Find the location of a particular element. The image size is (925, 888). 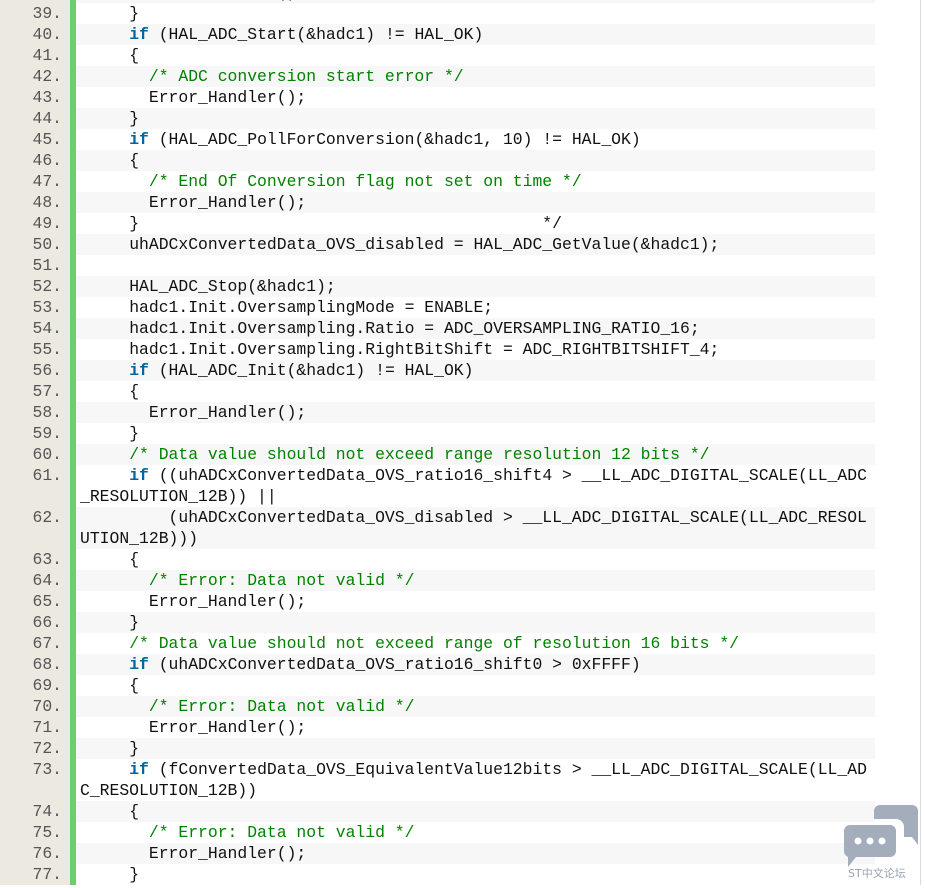

line-number: 77. is located at coordinates (35, 874).